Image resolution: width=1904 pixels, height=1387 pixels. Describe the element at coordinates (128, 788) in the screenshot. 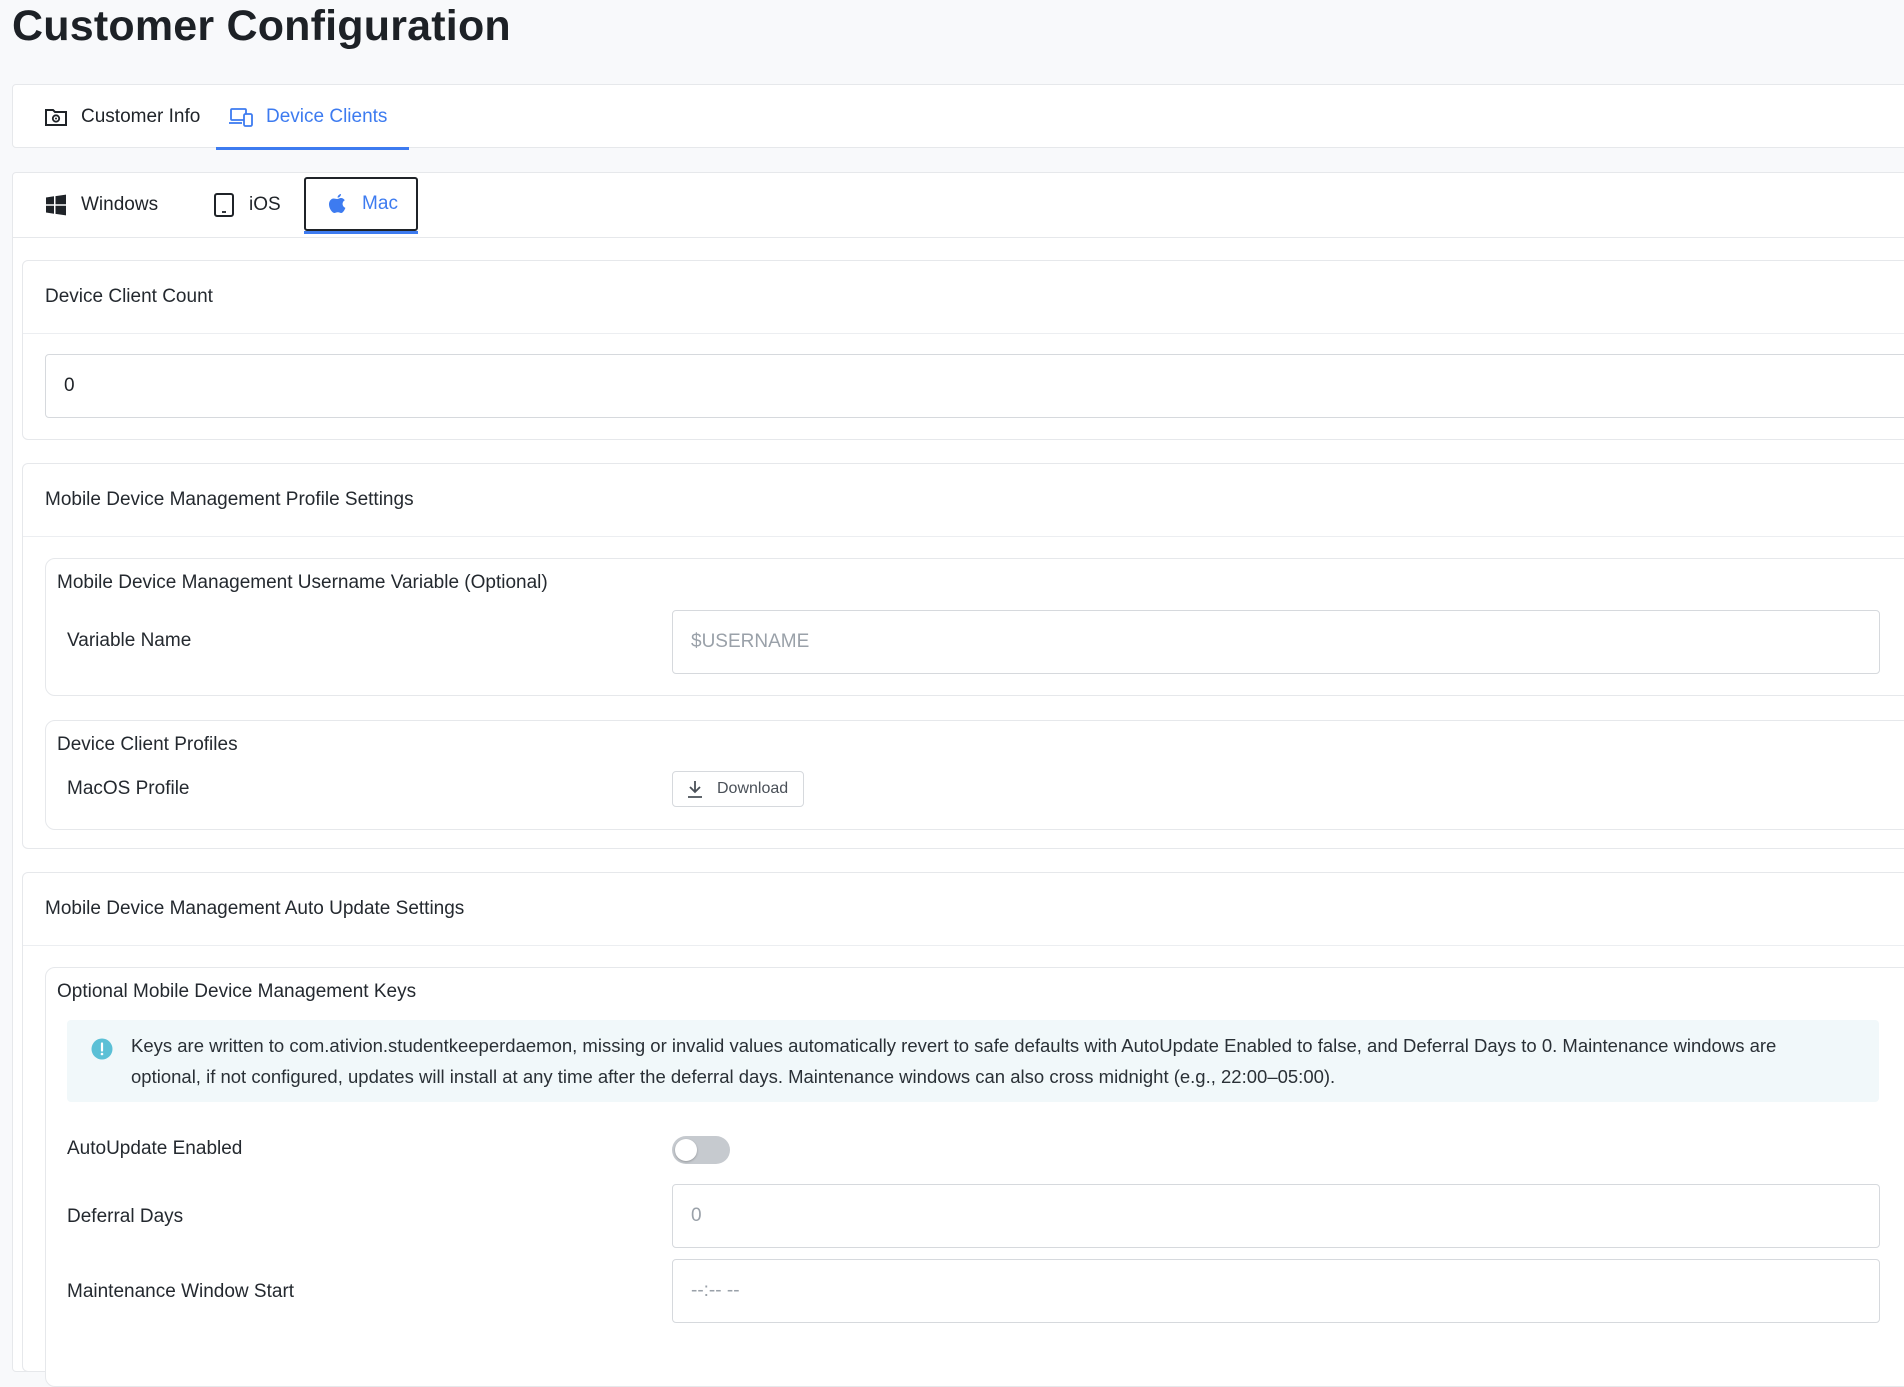

I see `macos-profile-label: MacOS Profile` at that location.